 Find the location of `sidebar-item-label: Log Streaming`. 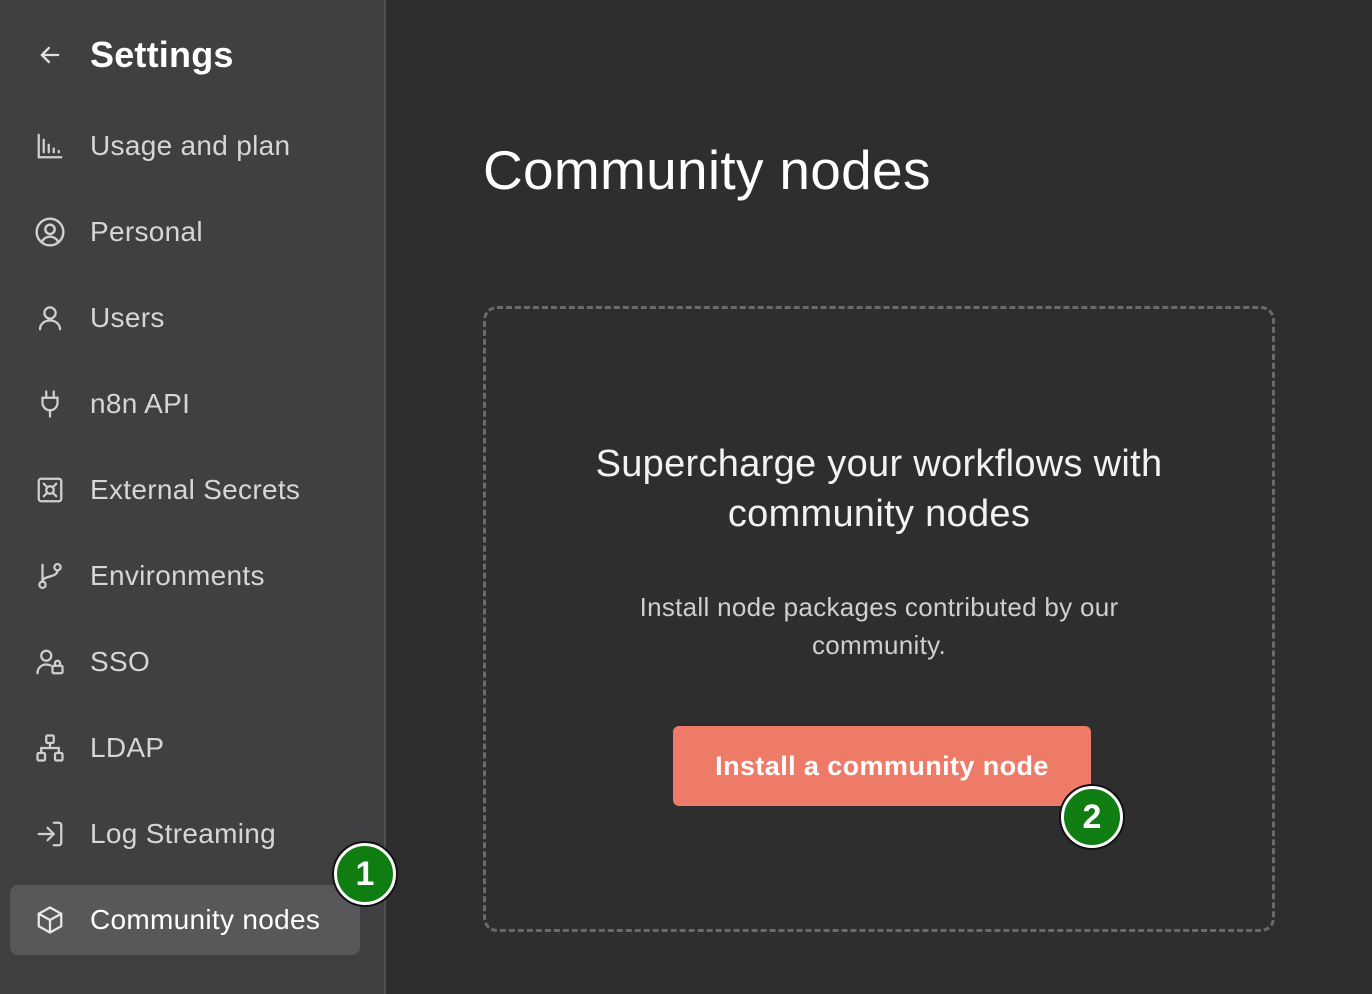

sidebar-item-label: Log Streaming is located at coordinates (183, 833).